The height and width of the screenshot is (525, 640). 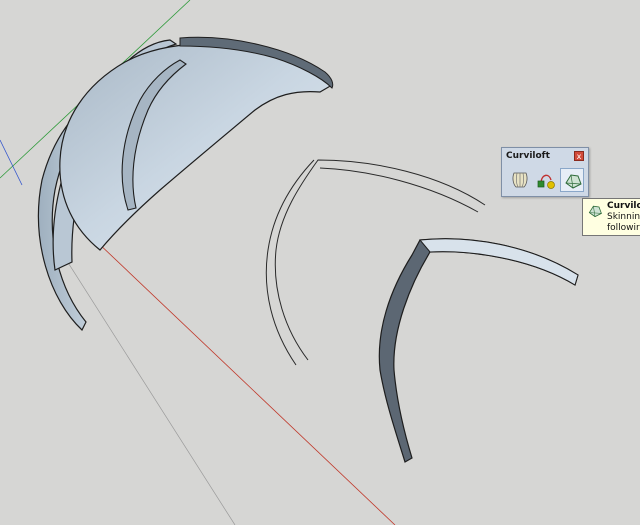 What do you see at coordinates (147, 387) in the screenshot?
I see `grey-guide-line` at bounding box center [147, 387].